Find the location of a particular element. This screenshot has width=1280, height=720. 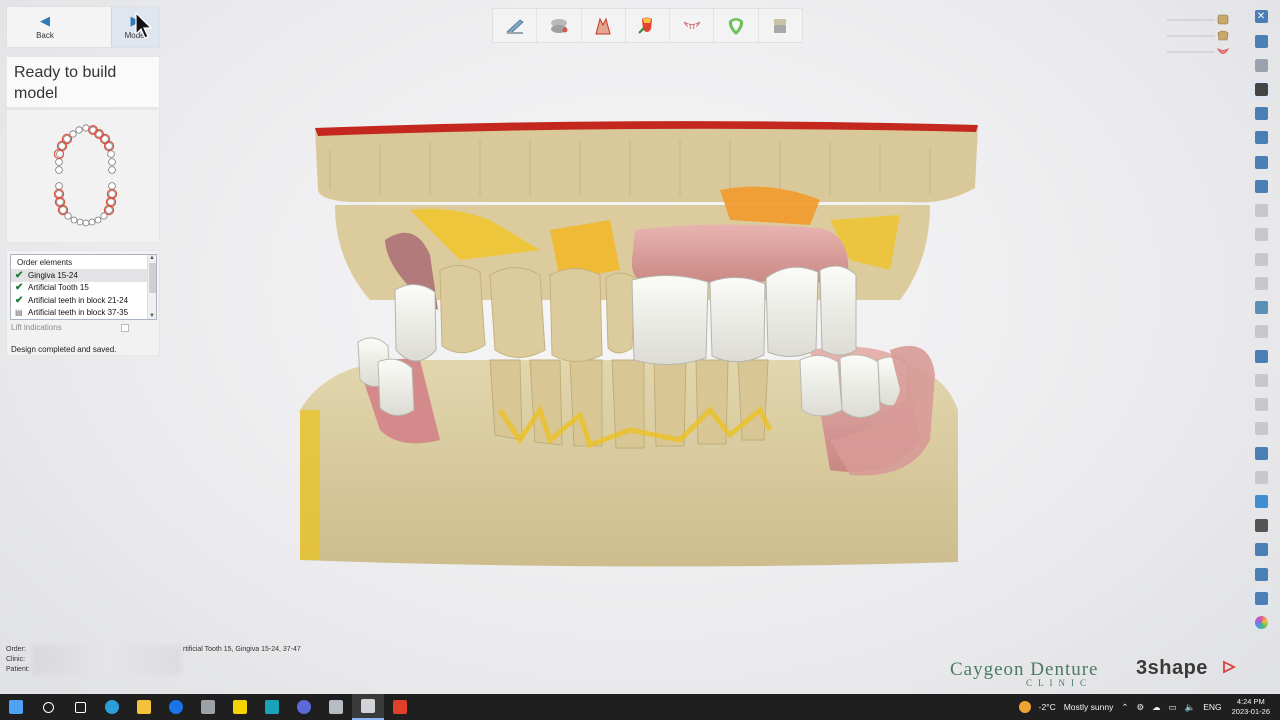

color-map-icon is located at coordinates (1261, 453).